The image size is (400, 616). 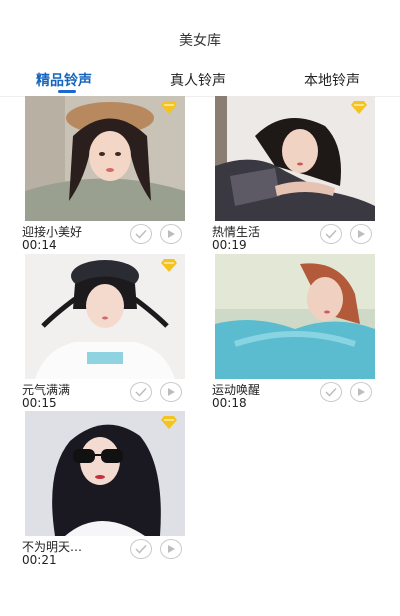 I want to click on photo-image, so click(x=295, y=316).